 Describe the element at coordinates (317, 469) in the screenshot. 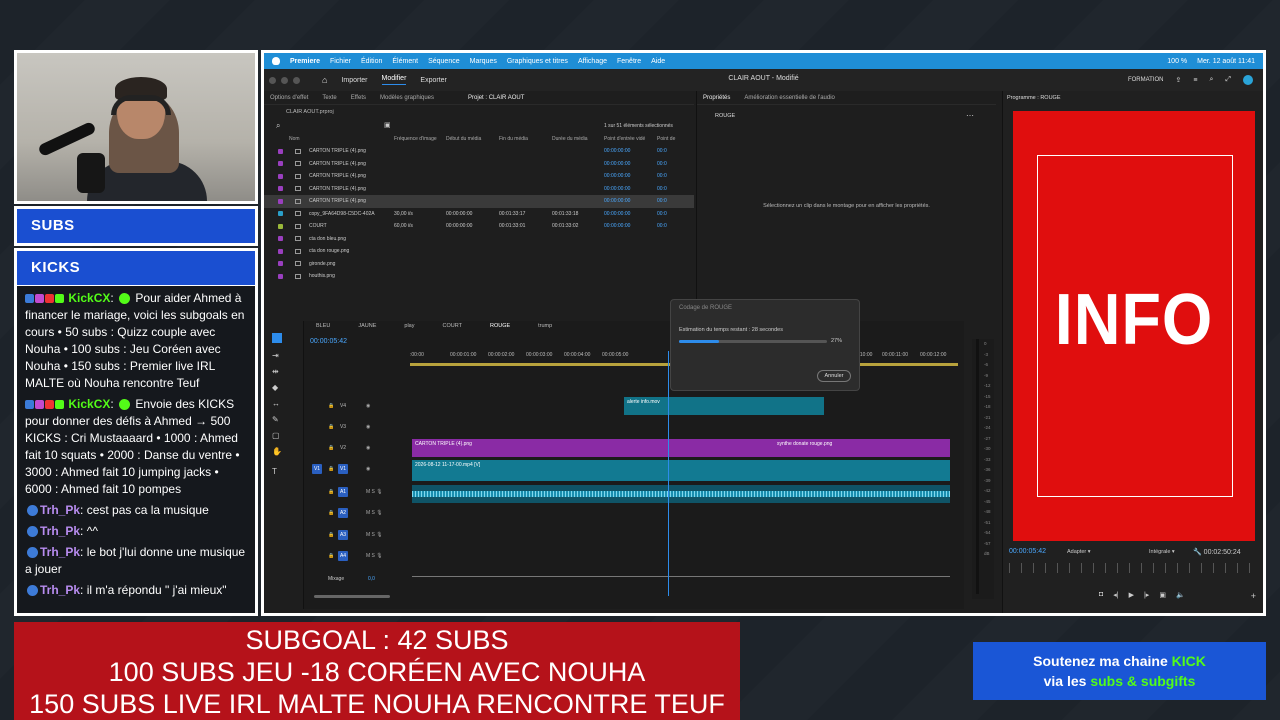

I see `source-patch-v1: V1` at that location.